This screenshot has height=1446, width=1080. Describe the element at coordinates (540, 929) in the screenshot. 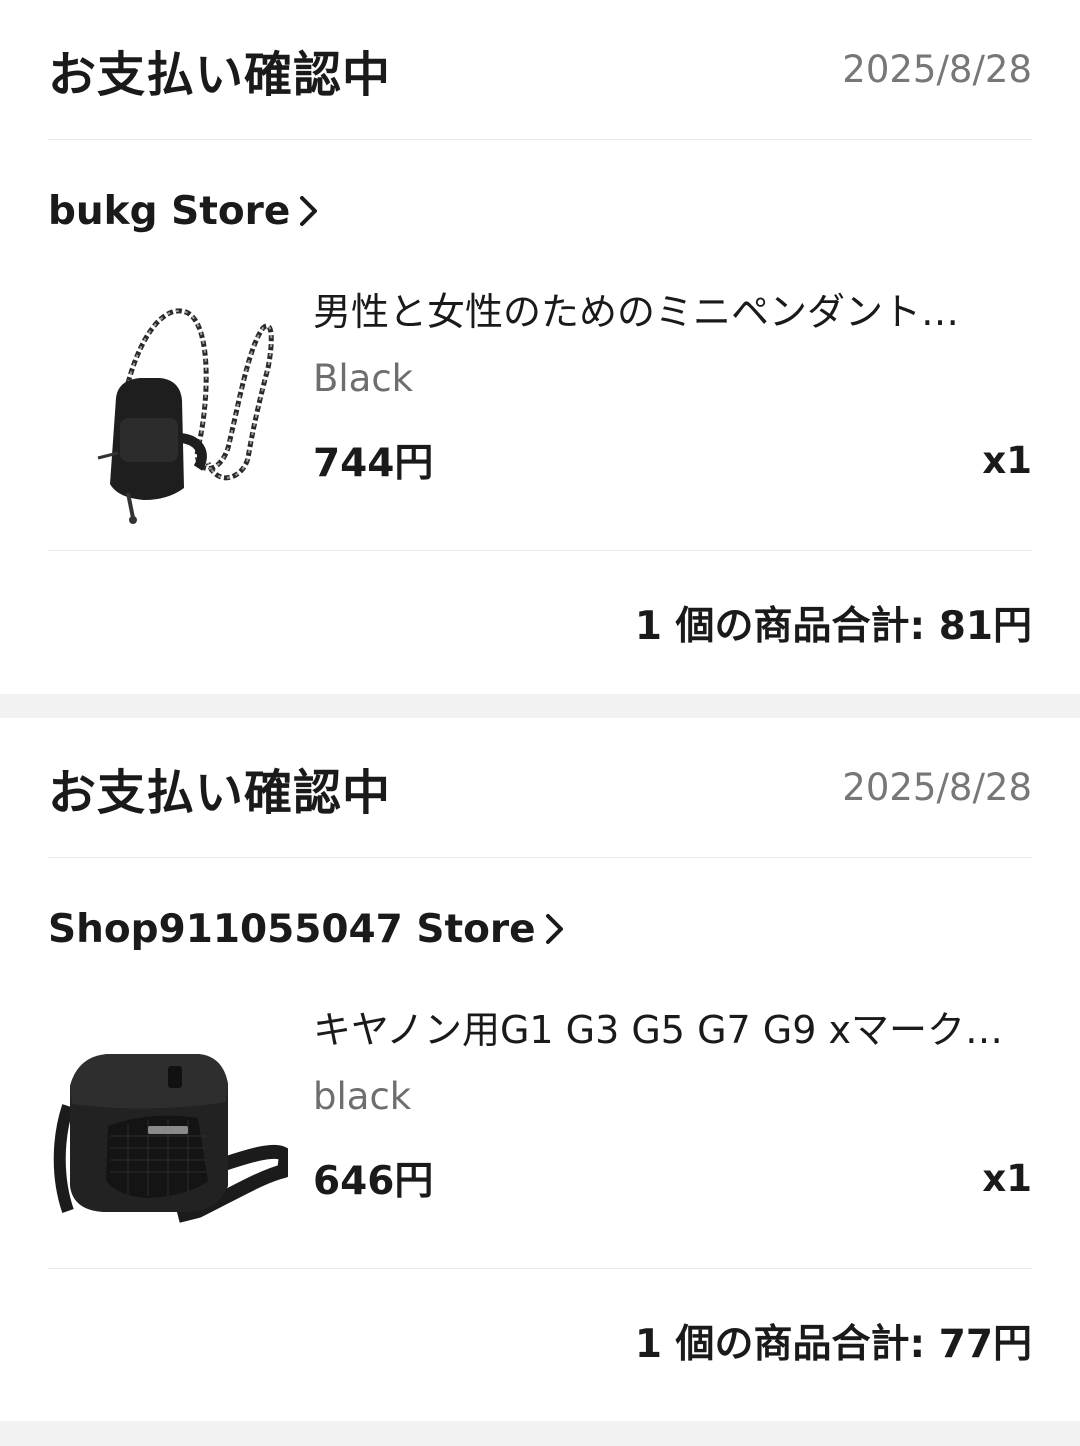

I see `store-link: Shop911055047 Store` at that location.